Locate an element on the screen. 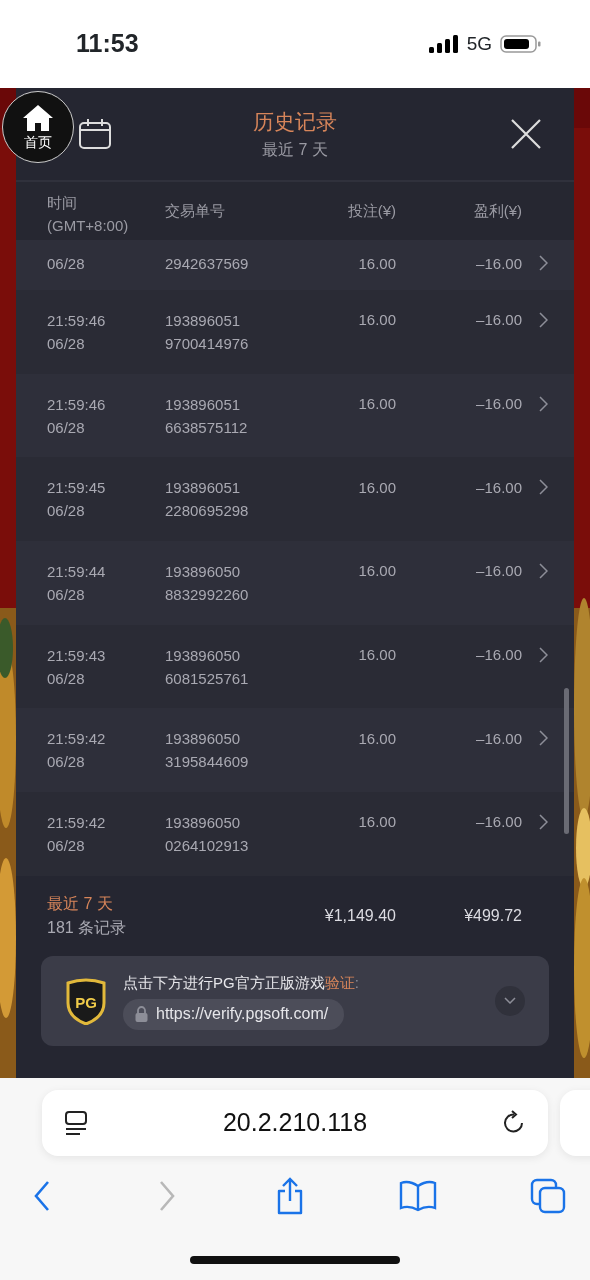  order-id-cell-text: 193896050 6081525761 is located at coordinates (207, 667).